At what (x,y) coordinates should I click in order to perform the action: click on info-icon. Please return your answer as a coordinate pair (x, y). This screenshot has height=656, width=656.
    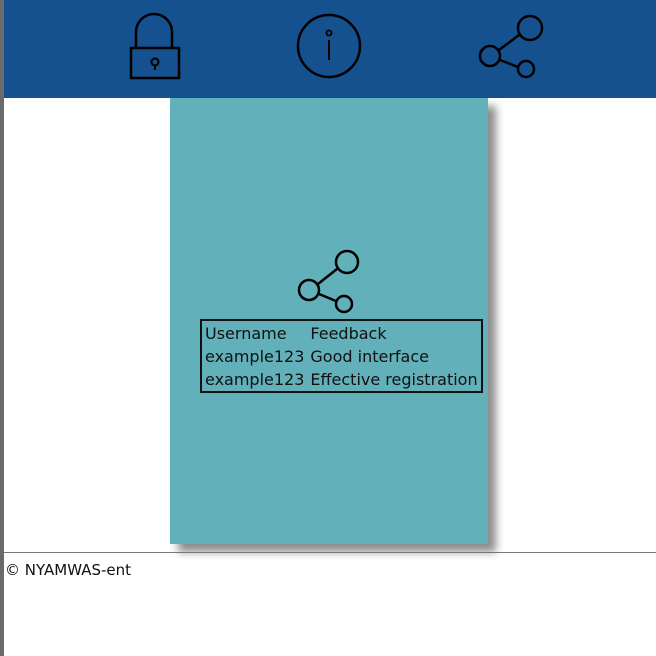
    Looking at the image, I should click on (329, 46).